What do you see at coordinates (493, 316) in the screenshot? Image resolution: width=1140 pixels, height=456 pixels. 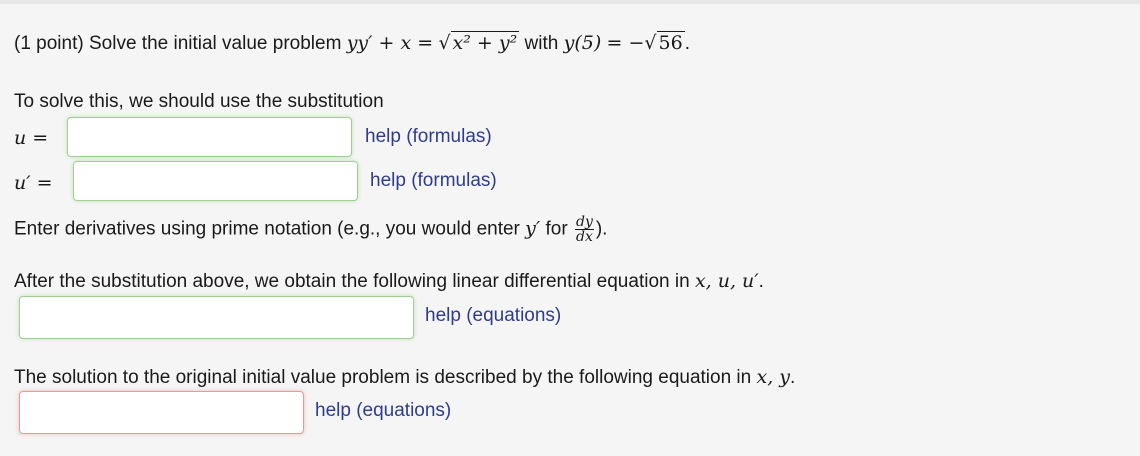 I see `help-equations-link: help (equations)` at bounding box center [493, 316].